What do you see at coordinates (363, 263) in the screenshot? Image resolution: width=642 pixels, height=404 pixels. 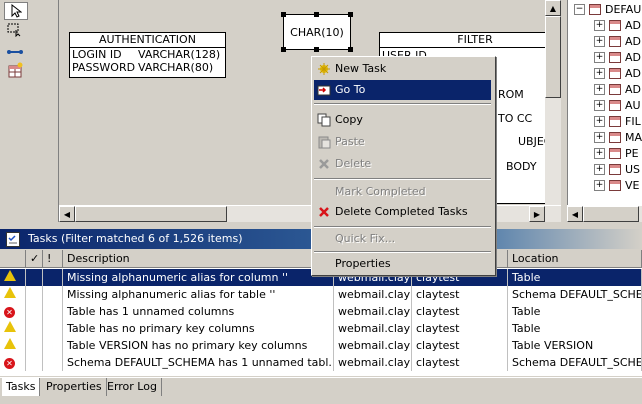 I see `menu-label: Properties` at bounding box center [363, 263].